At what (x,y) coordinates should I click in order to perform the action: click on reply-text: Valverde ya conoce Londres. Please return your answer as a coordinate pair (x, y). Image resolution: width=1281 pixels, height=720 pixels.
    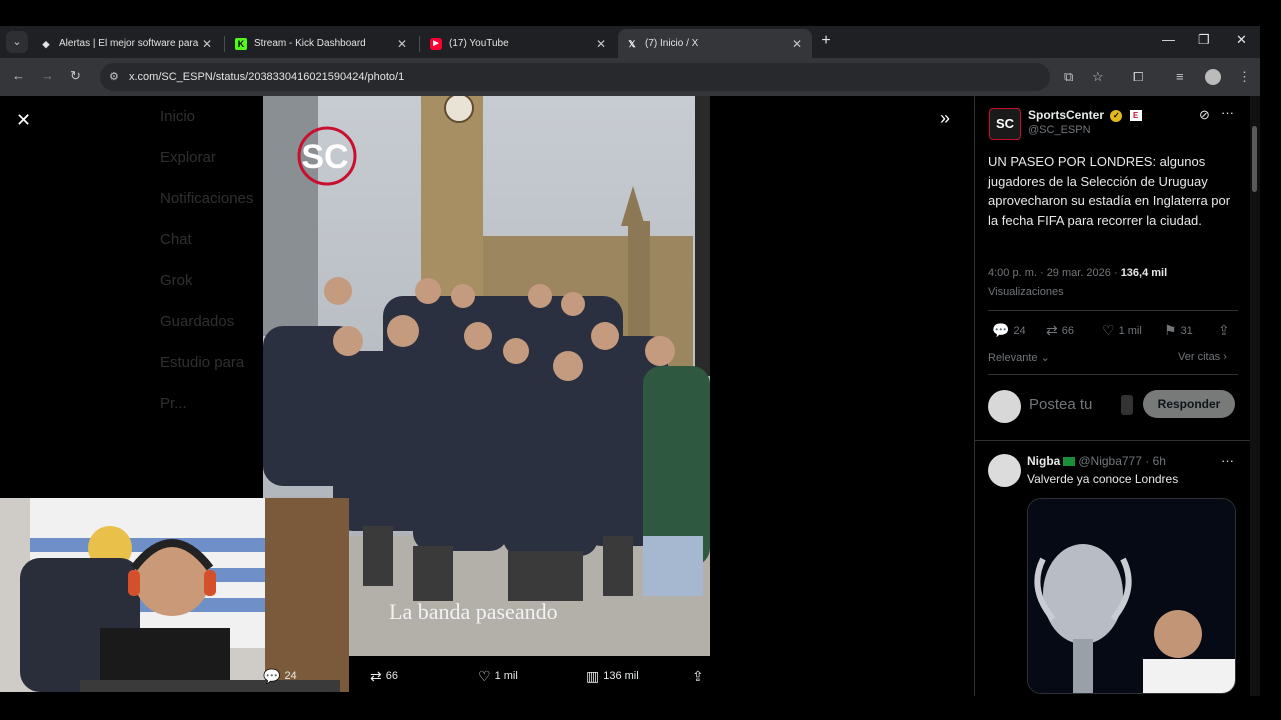
    Looking at the image, I should click on (1103, 479).